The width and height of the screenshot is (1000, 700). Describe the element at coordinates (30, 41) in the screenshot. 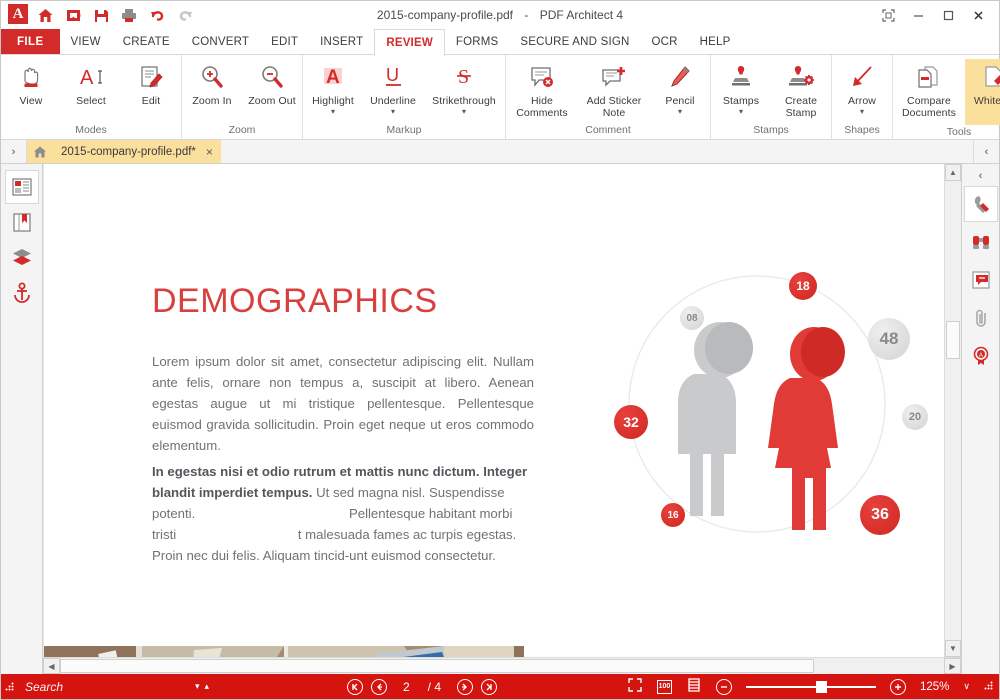

I see `menu-item-file: FILE` at that location.